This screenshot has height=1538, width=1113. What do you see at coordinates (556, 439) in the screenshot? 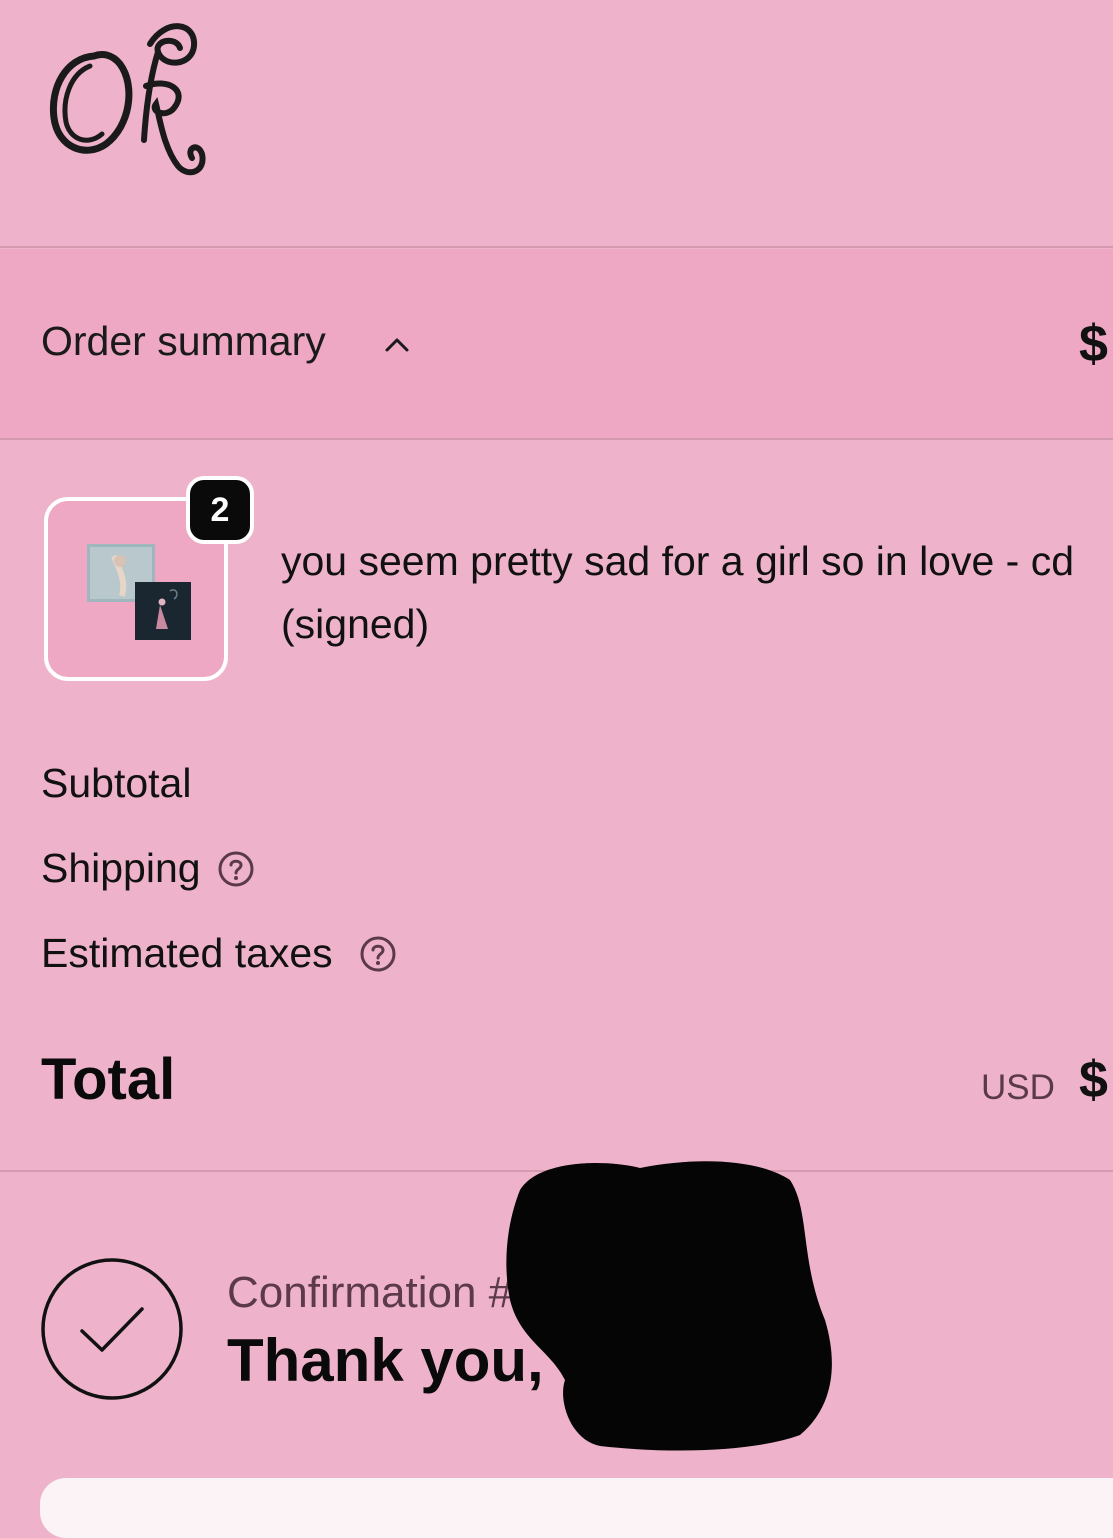
I see `summary-divider` at bounding box center [556, 439].